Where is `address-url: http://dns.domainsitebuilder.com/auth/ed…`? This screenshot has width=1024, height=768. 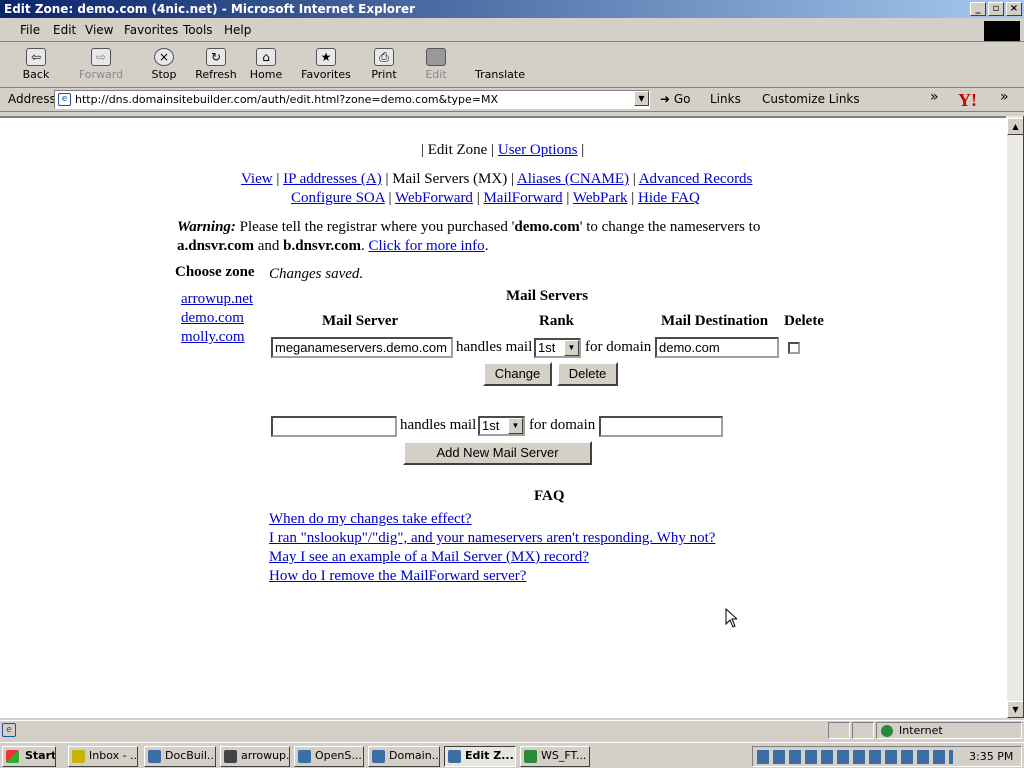 address-url: http://dns.domainsitebuilder.com/auth/ed… is located at coordinates (287, 99).